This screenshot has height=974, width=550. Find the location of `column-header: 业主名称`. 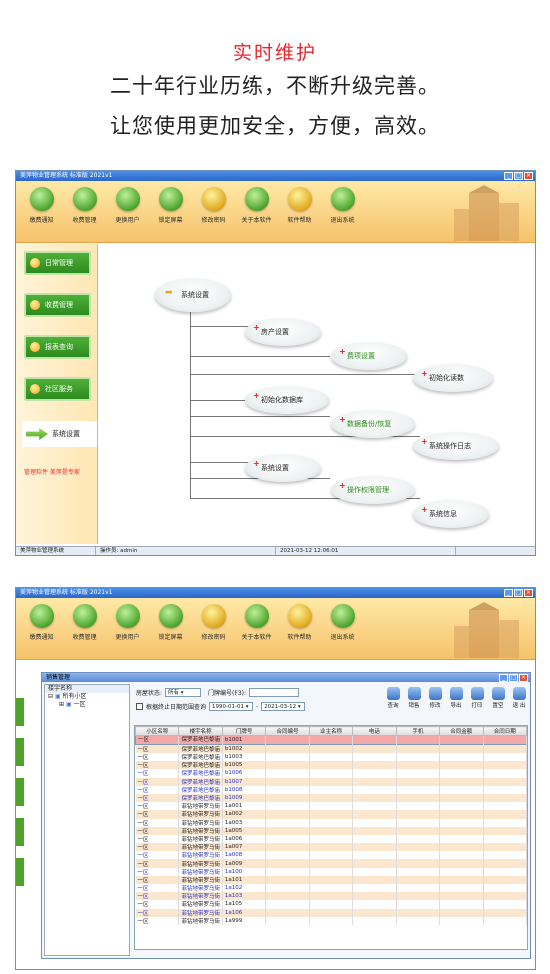

column-header: 业主名称 is located at coordinates (331, 731).